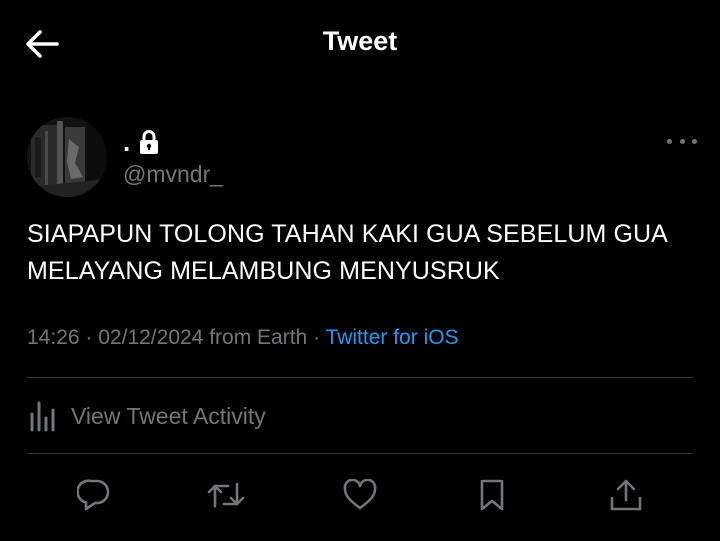 The height and width of the screenshot is (541, 720). What do you see at coordinates (168, 415) in the screenshot?
I see `view-tweet-activity-label: View Tweet Activity` at bounding box center [168, 415].